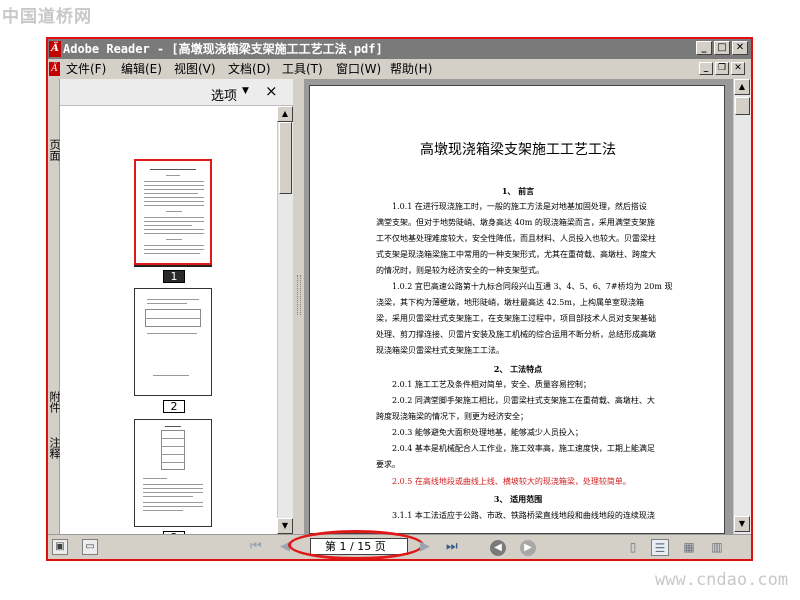 This screenshot has width=800, height=600. Describe the element at coordinates (249, 69) in the screenshot. I see `menu-document: 文档(D)` at that location.